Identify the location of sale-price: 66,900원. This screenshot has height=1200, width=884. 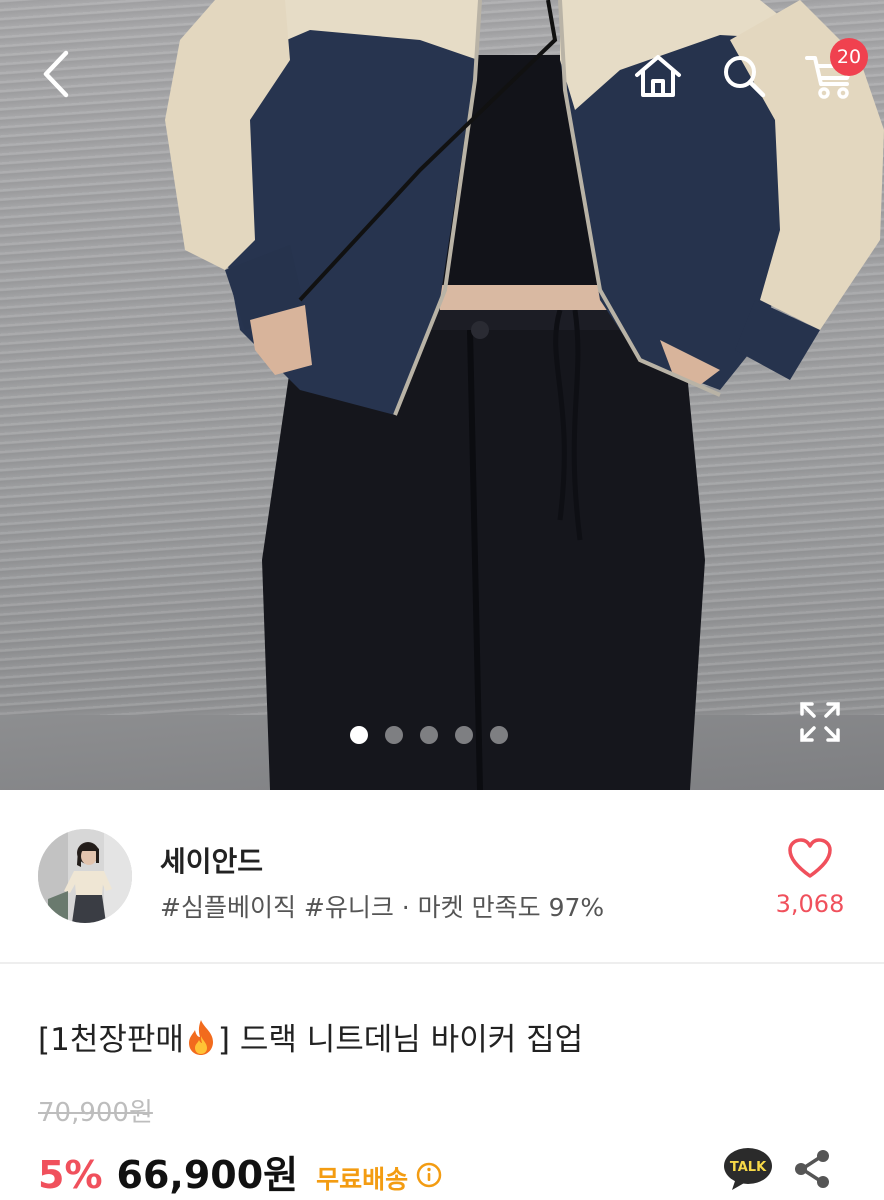
(207, 1175).